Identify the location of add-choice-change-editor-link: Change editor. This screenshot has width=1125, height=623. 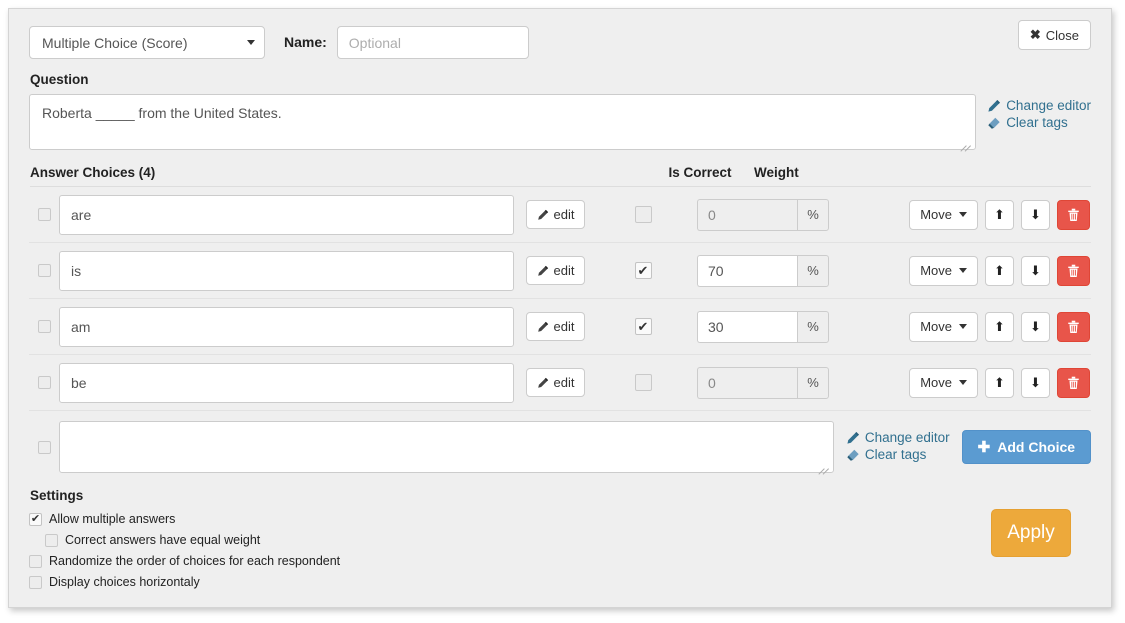
(898, 437).